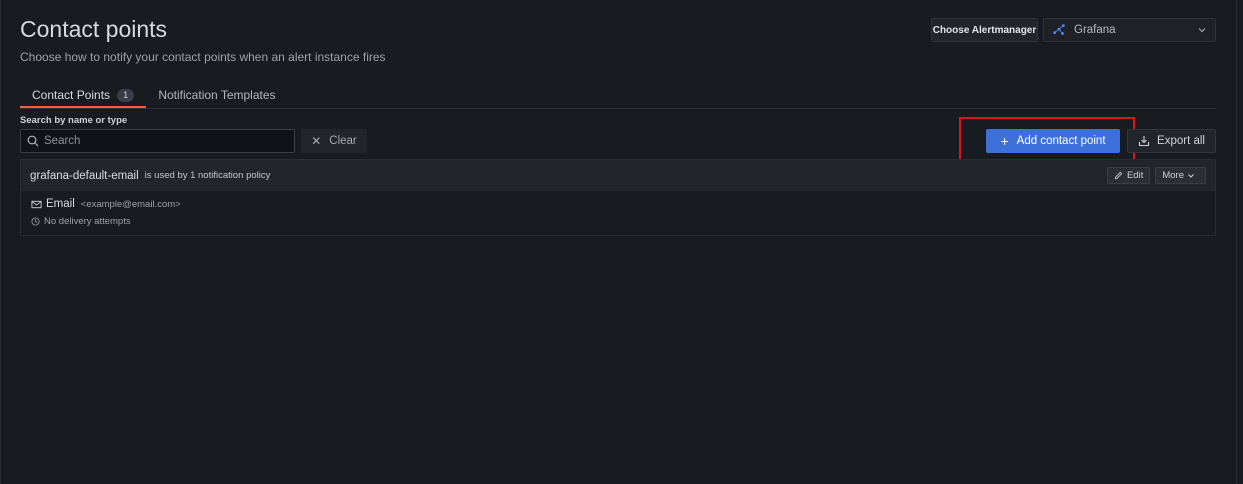 The width and height of the screenshot is (1243, 484). I want to click on tab-label: Notification Templates, so click(217, 95).